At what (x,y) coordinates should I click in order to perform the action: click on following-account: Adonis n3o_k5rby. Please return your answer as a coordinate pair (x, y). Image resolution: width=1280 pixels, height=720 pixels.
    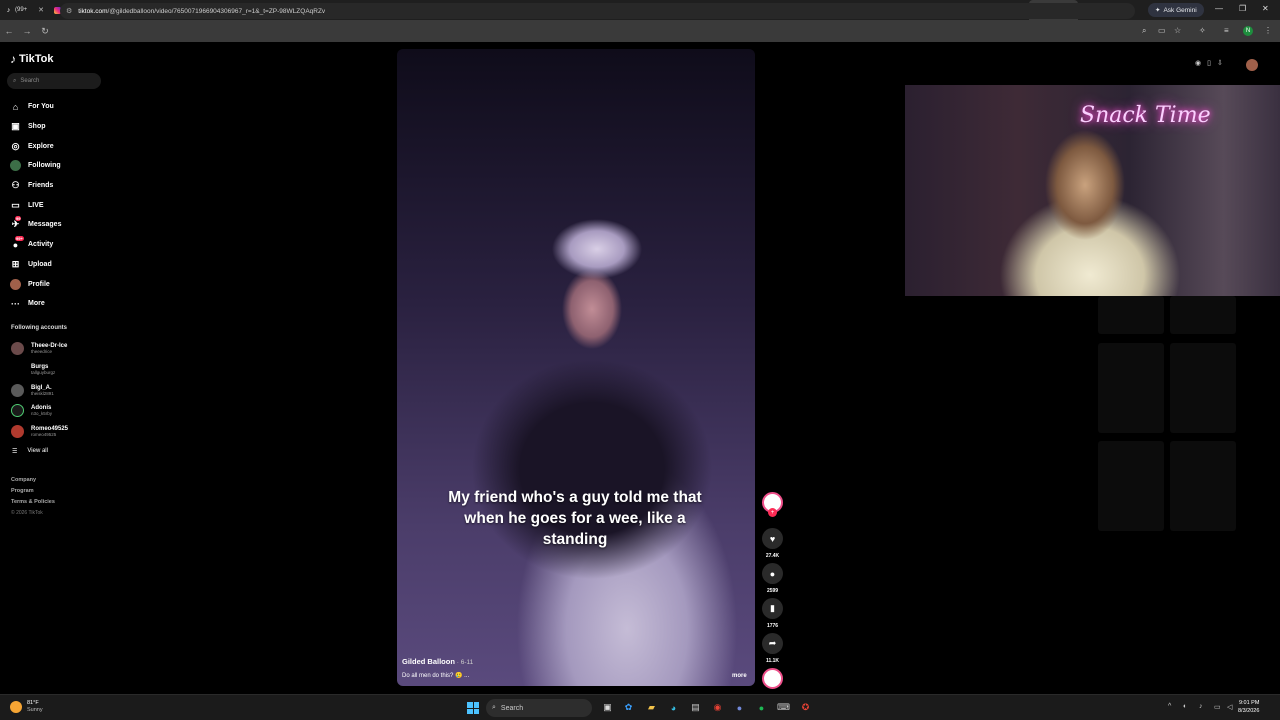
    Looking at the image, I should click on (31, 411).